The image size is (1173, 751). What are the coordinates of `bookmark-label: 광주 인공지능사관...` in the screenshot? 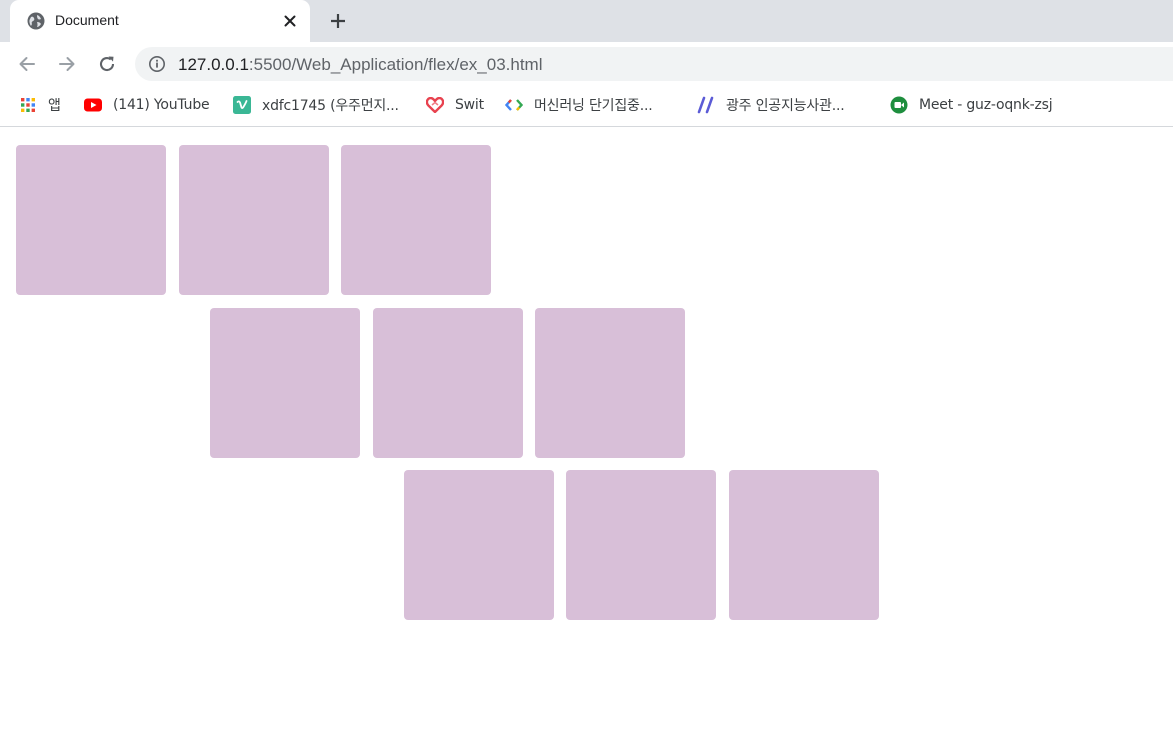 It's located at (785, 106).